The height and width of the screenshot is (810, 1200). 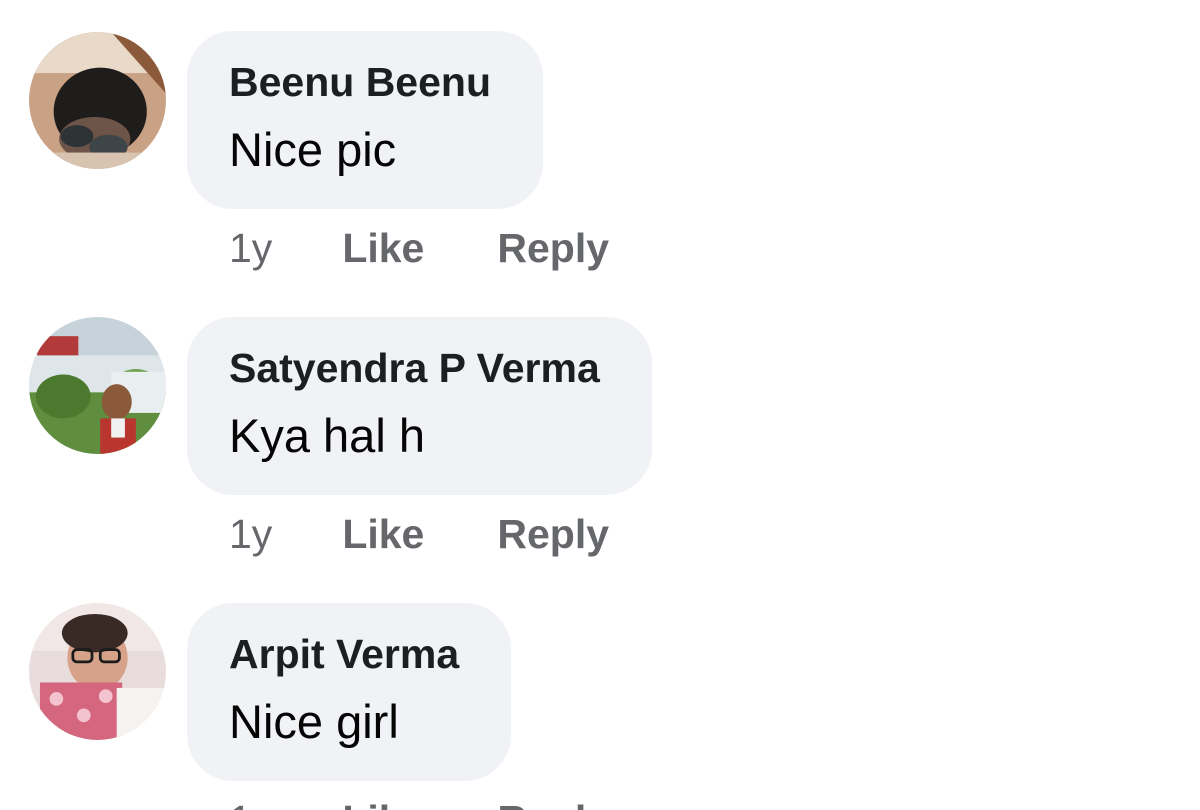 What do you see at coordinates (414, 368) in the screenshot?
I see `comment-author: Satyendra P Verma` at bounding box center [414, 368].